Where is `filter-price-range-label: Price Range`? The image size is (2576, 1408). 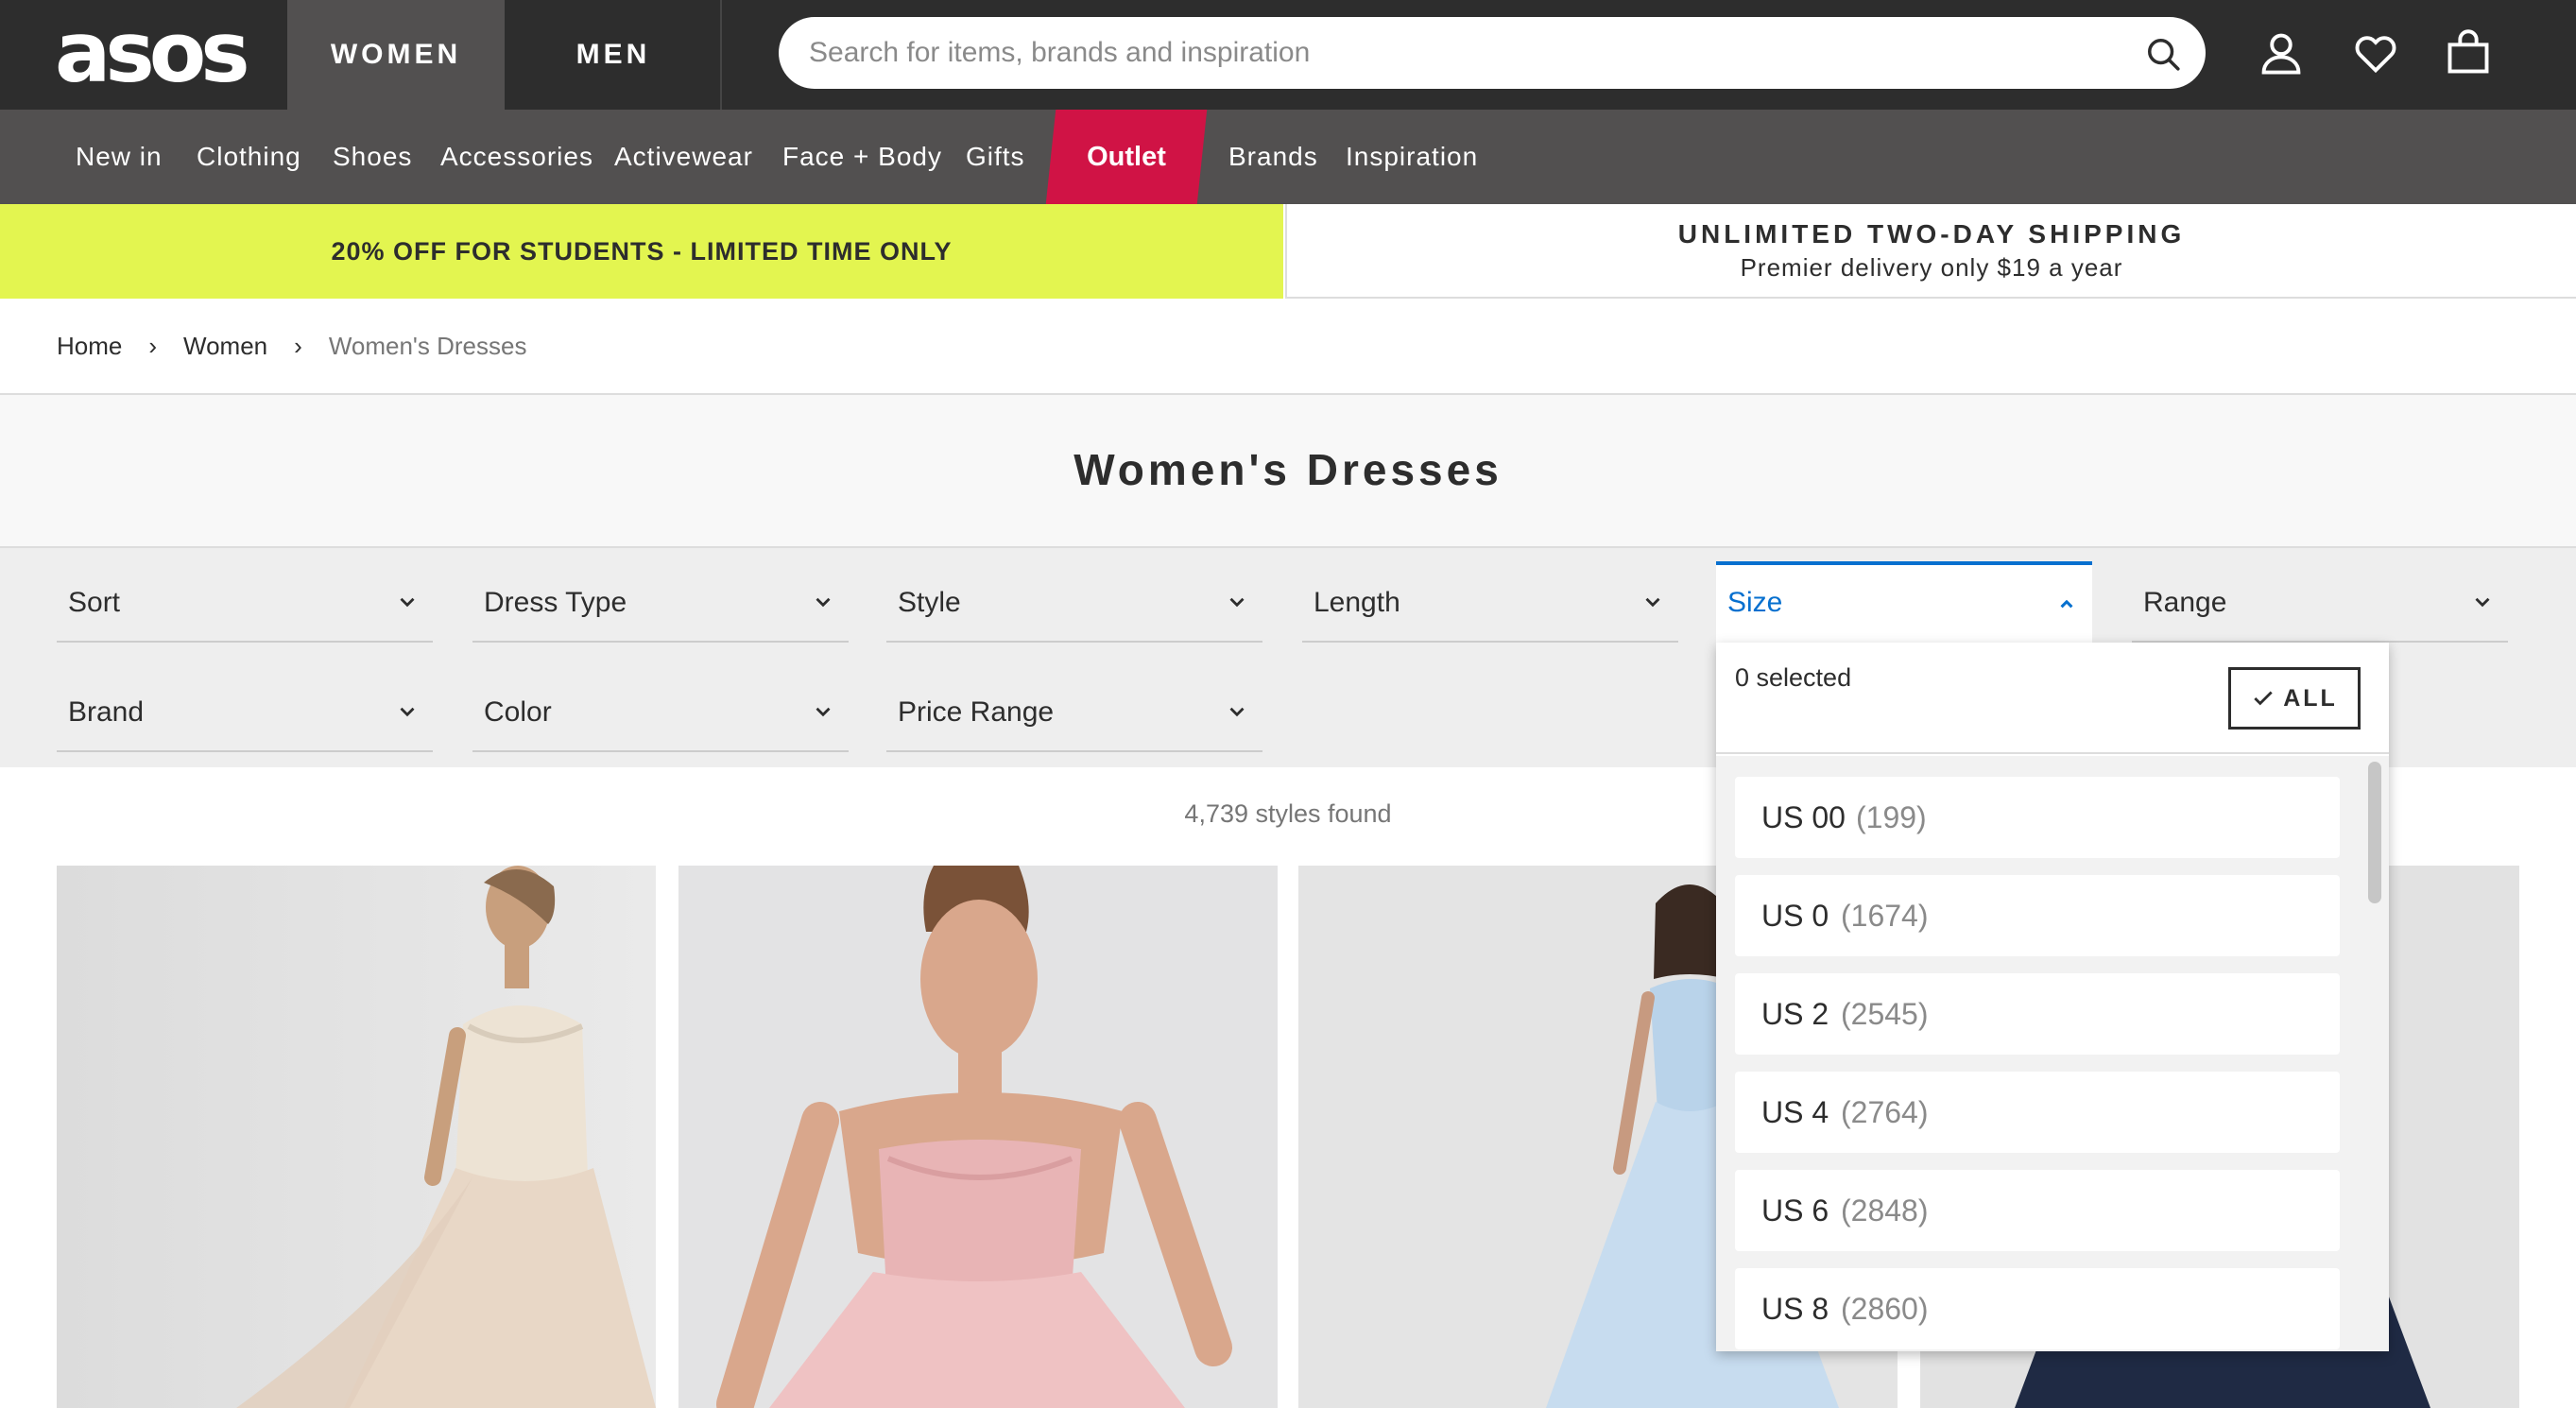
filter-price-range-label: Price Range is located at coordinates (976, 712).